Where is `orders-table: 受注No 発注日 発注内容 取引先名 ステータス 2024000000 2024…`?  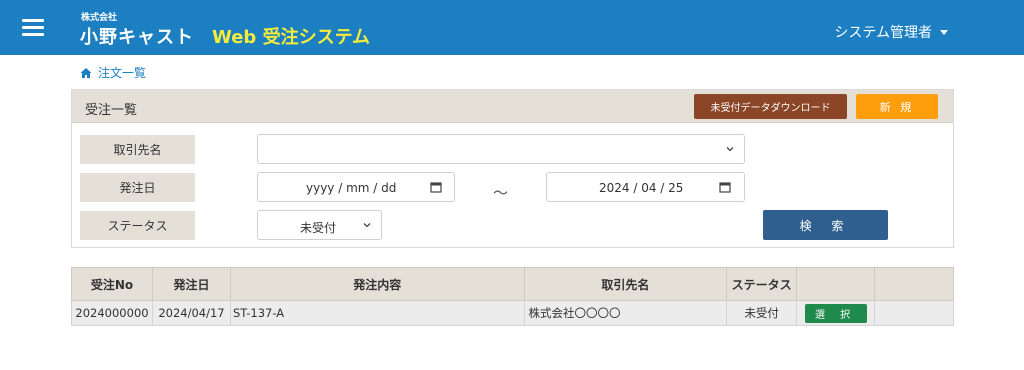
orders-table: 受注No 発注日 発注内容 取引先名 ステータス 2024000000 2024… is located at coordinates (512, 296).